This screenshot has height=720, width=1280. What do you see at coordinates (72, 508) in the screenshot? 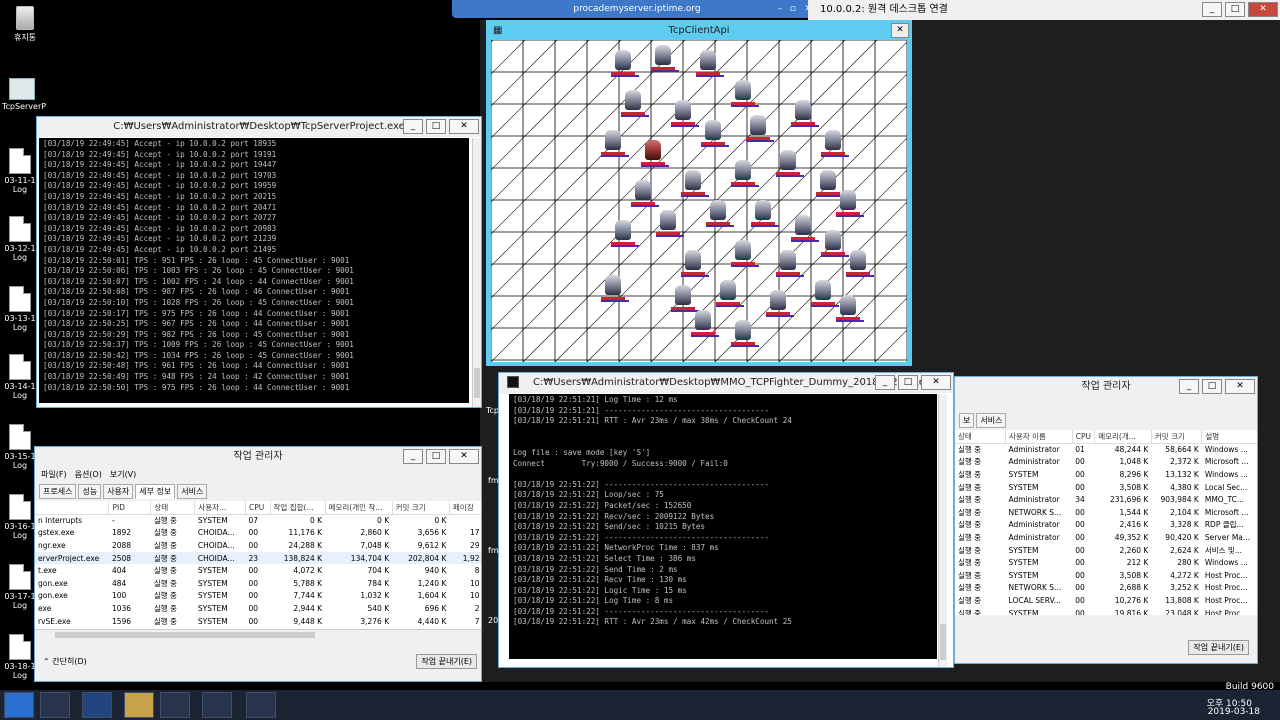
I see `column-header` at bounding box center [72, 508].